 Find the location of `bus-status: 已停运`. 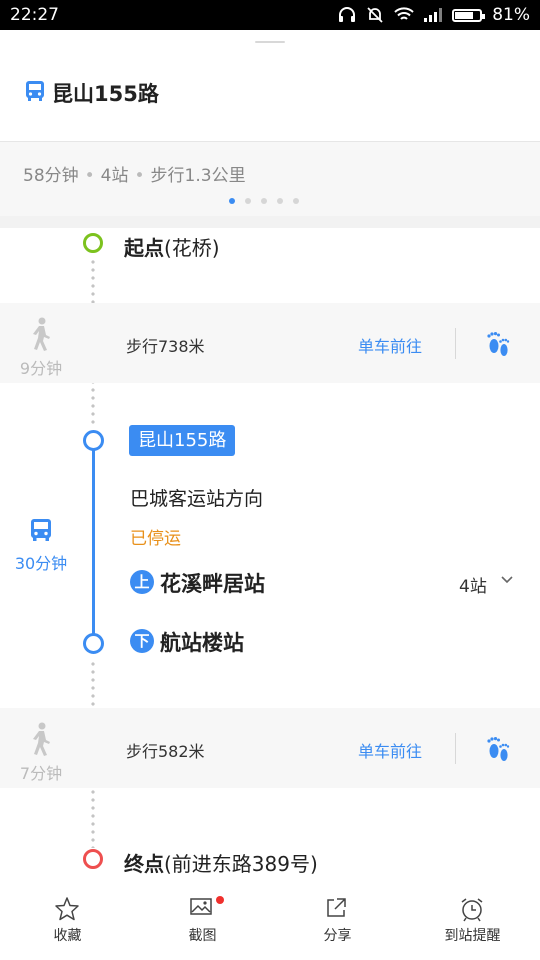

bus-status: 已停运 is located at coordinates (155, 539).